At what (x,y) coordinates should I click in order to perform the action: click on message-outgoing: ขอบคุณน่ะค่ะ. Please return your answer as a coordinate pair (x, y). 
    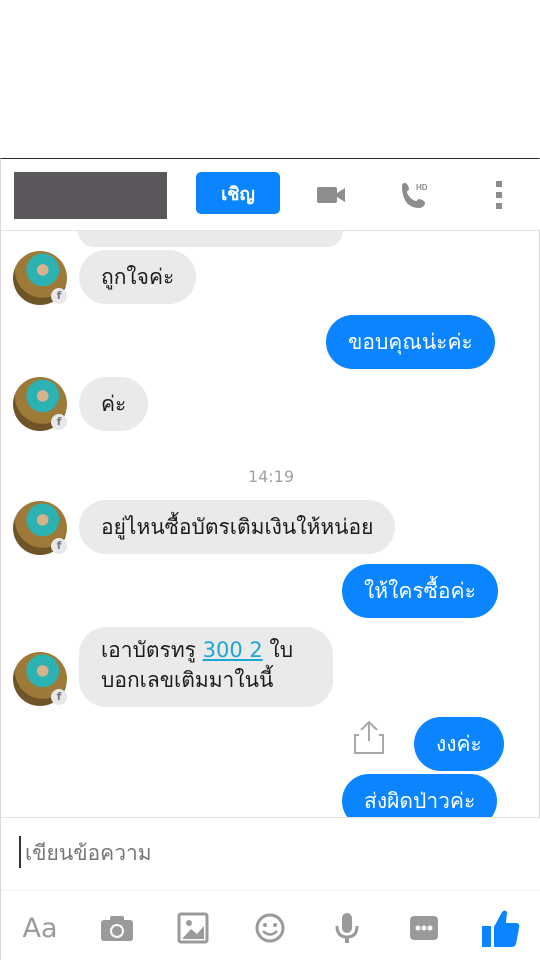
    Looking at the image, I should click on (410, 342).